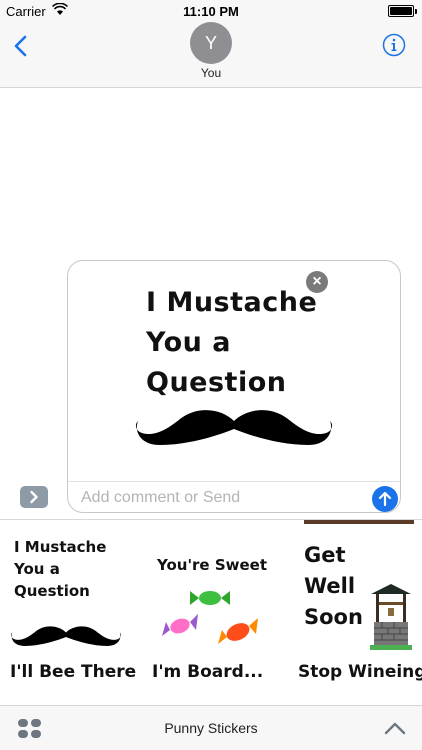  Describe the element at coordinates (325, 555) in the screenshot. I see `sticker-line: Get` at that location.